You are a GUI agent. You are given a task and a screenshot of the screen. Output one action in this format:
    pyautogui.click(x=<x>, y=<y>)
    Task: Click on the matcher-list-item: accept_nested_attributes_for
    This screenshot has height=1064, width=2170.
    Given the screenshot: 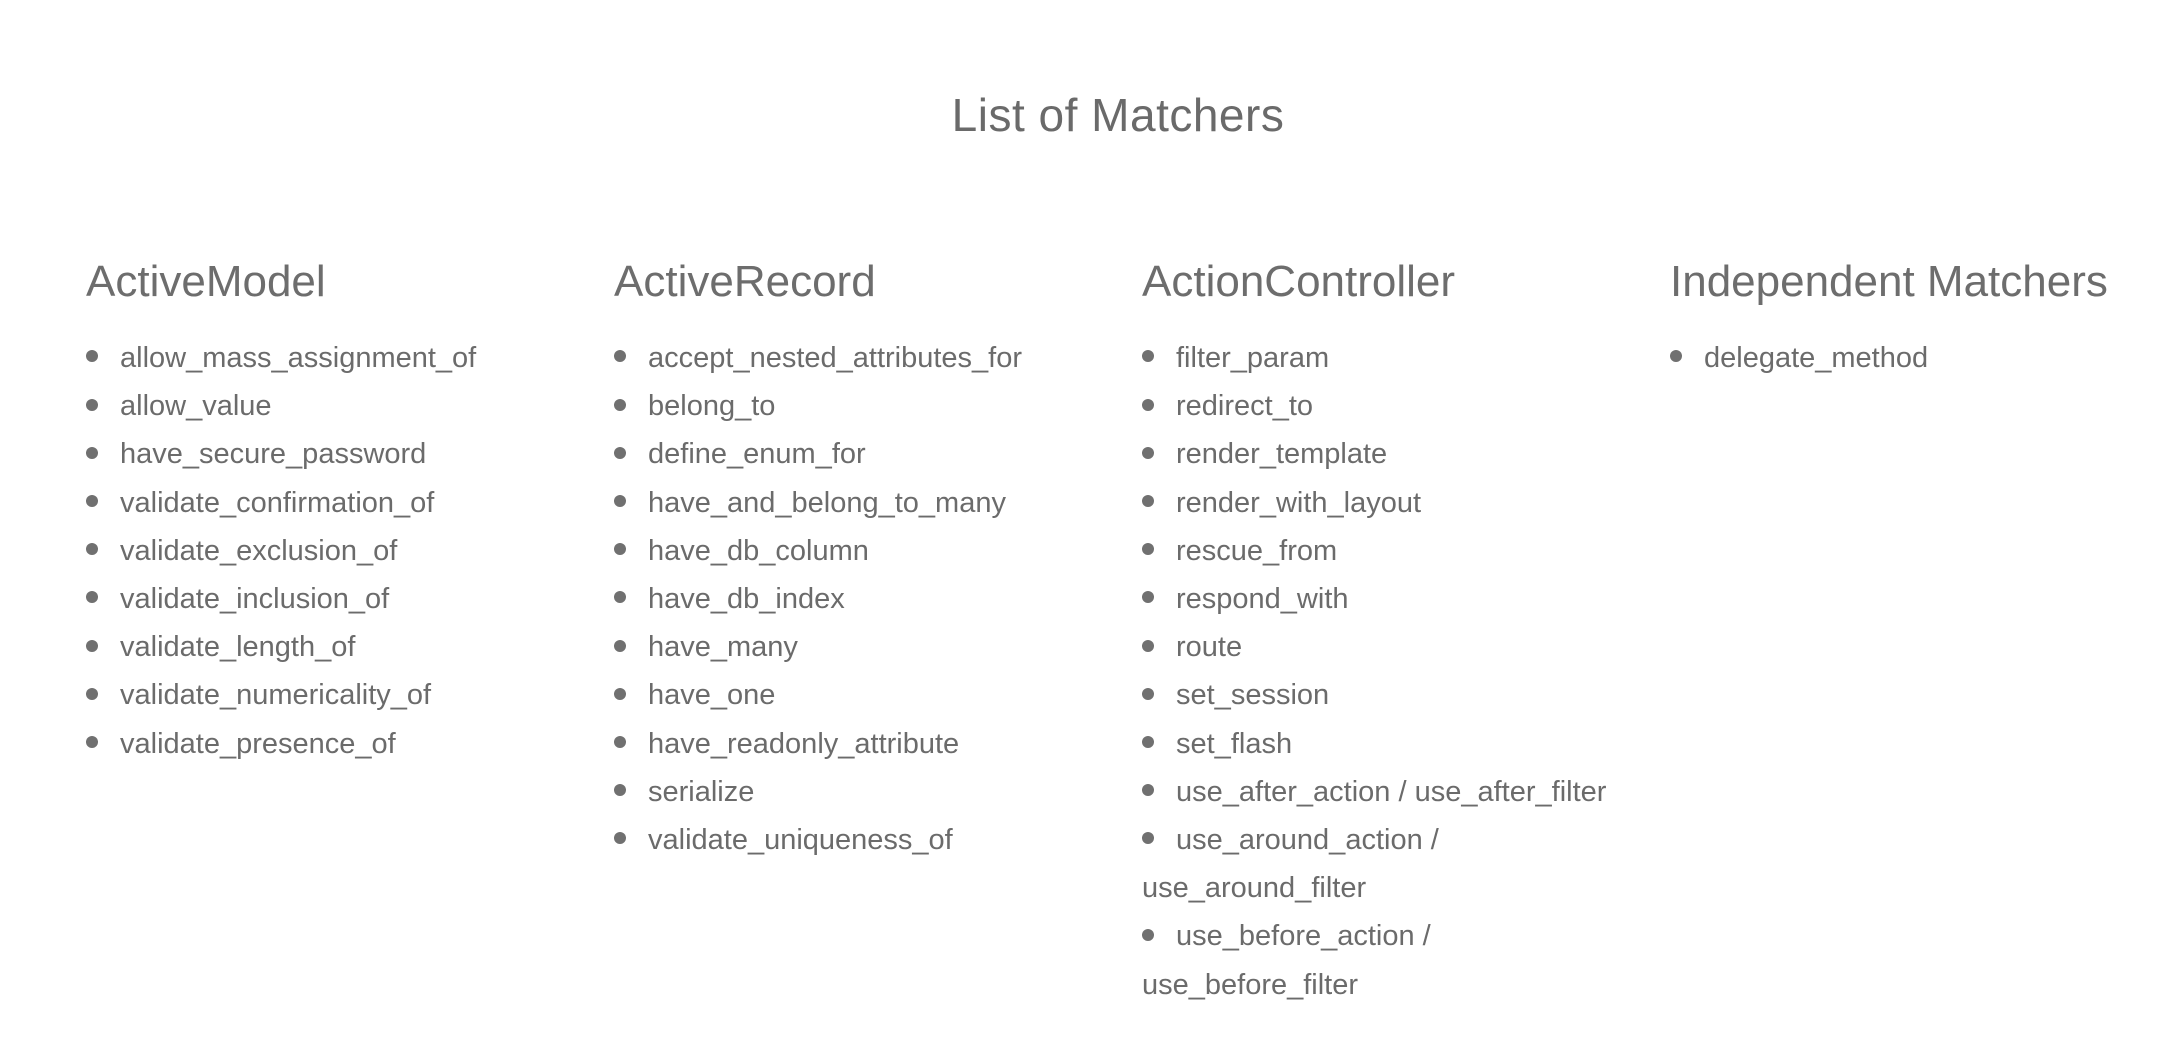 What is the action you would take?
    pyautogui.click(x=874, y=358)
    